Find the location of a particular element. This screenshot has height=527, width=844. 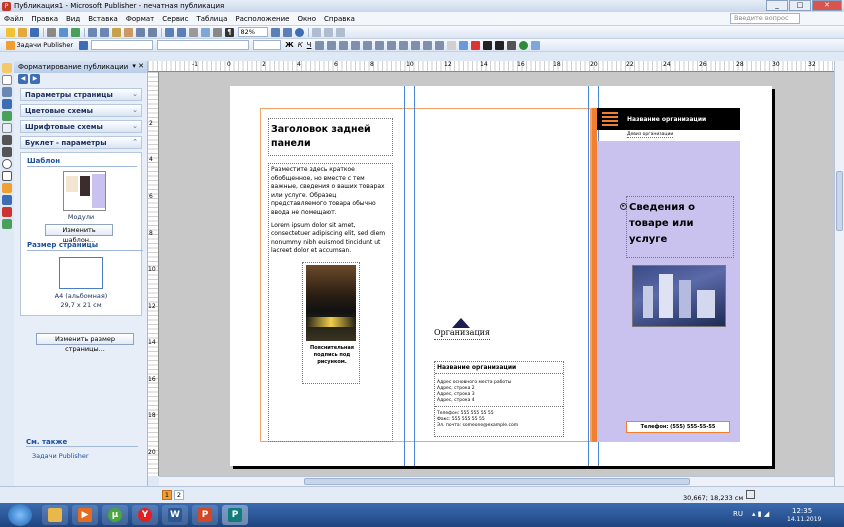

spelling-icon is located at coordinates (75, 32).